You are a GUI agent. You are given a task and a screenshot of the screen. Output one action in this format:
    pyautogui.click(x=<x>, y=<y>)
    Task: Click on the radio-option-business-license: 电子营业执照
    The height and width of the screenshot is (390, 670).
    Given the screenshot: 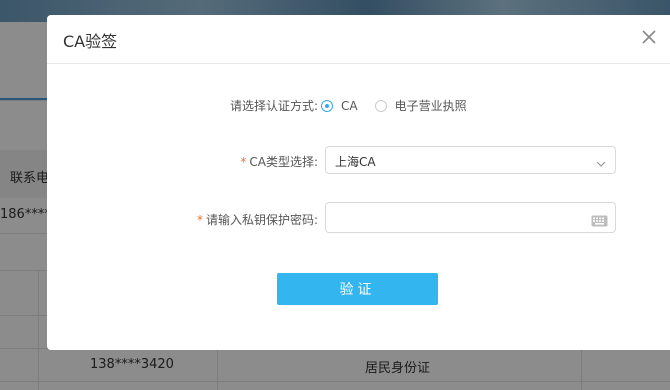 What is the action you would take?
    pyautogui.click(x=420, y=105)
    